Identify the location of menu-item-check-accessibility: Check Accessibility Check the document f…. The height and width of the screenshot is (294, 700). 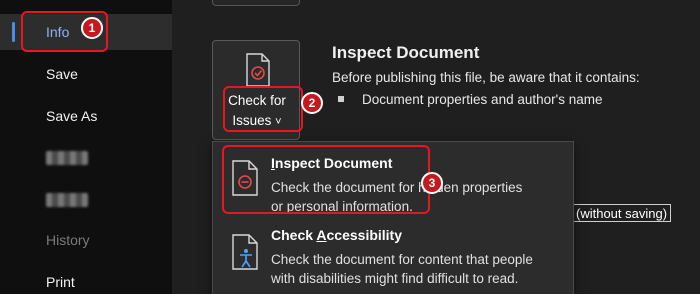
(393, 257).